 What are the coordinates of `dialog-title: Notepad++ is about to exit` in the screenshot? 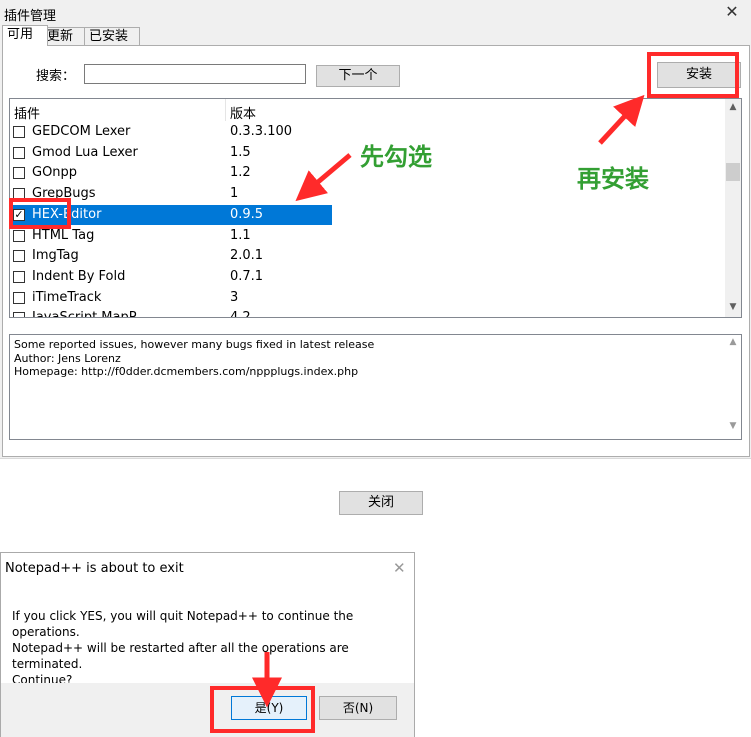 It's located at (94, 568).